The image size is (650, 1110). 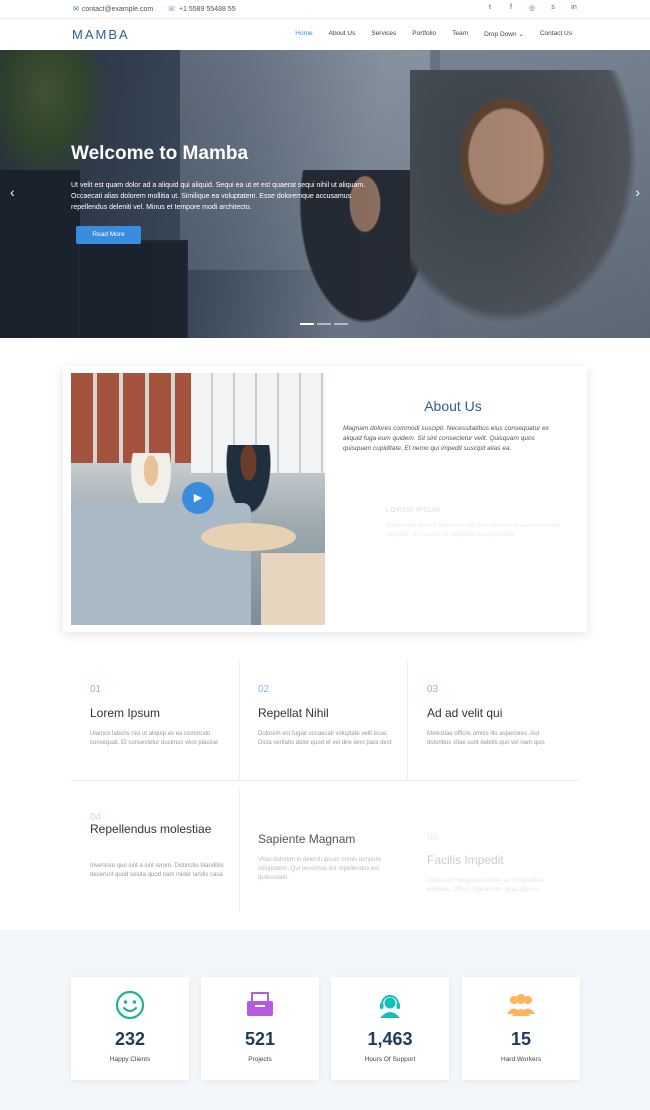 I want to click on about-subtitle: LOREM IPSUM, so click(x=413, y=510).